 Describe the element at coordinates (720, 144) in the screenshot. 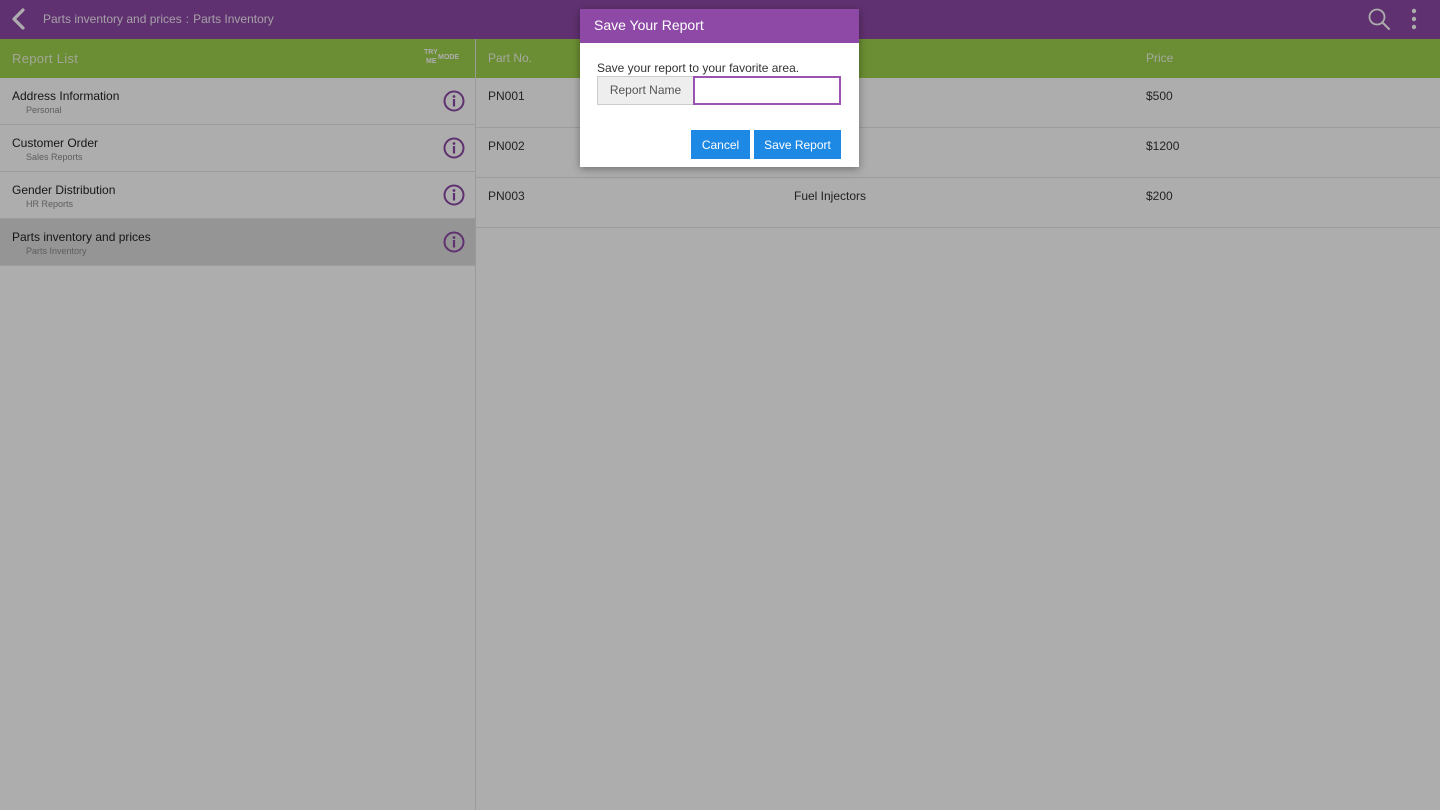

I see `cancel-button: Cancel` at that location.